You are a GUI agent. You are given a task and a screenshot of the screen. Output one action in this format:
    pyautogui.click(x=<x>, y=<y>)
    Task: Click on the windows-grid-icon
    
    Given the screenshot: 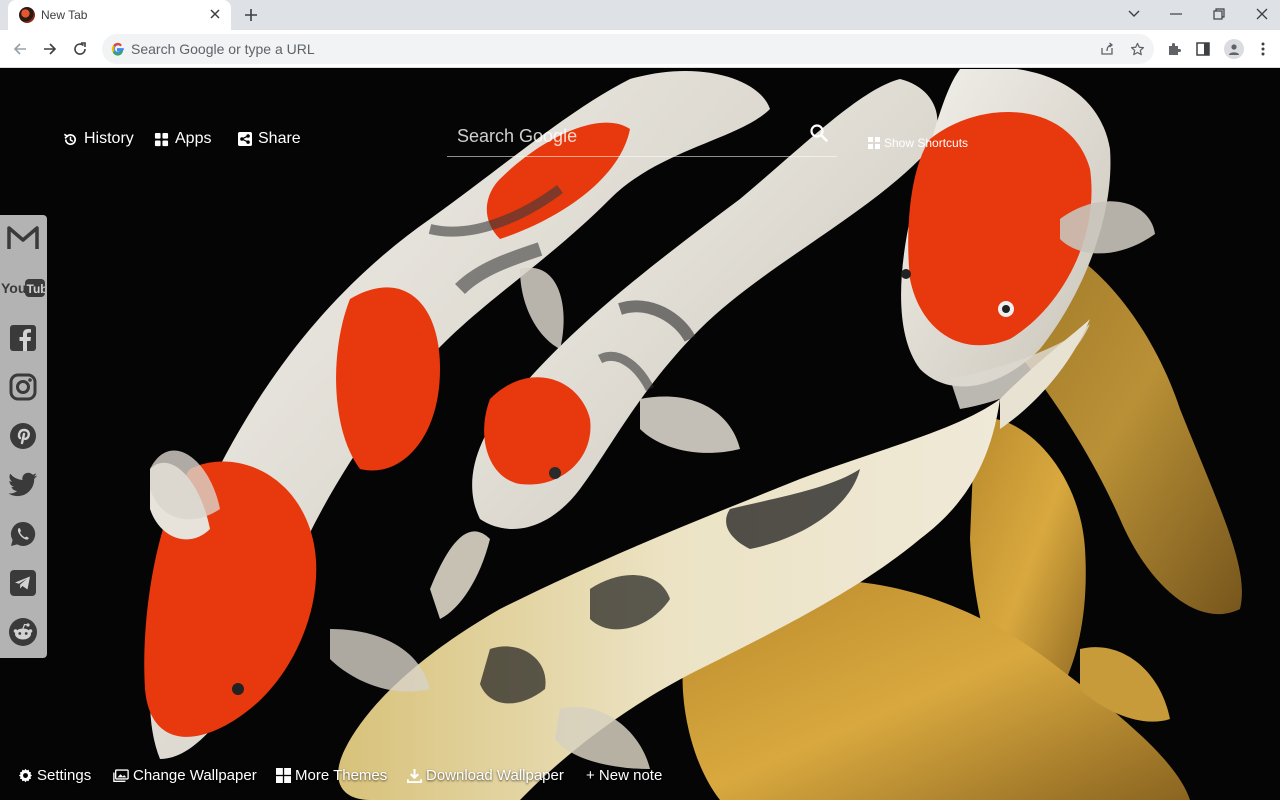 What is the action you would take?
    pyautogui.click(x=283, y=775)
    